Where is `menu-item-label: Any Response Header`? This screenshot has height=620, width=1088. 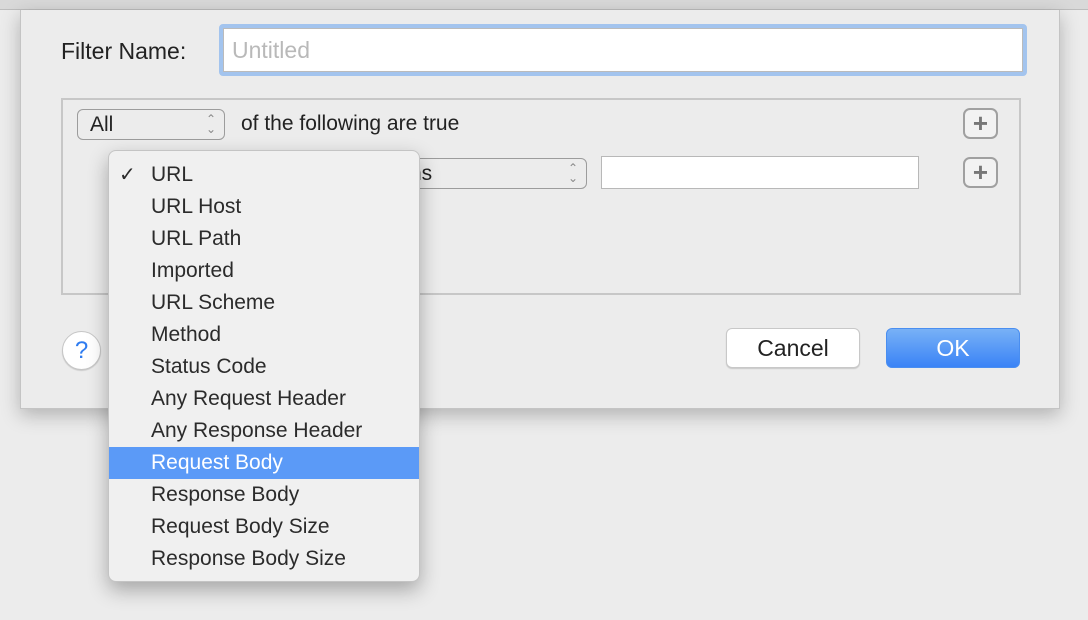
menu-item-label: Any Response Header is located at coordinates (257, 430).